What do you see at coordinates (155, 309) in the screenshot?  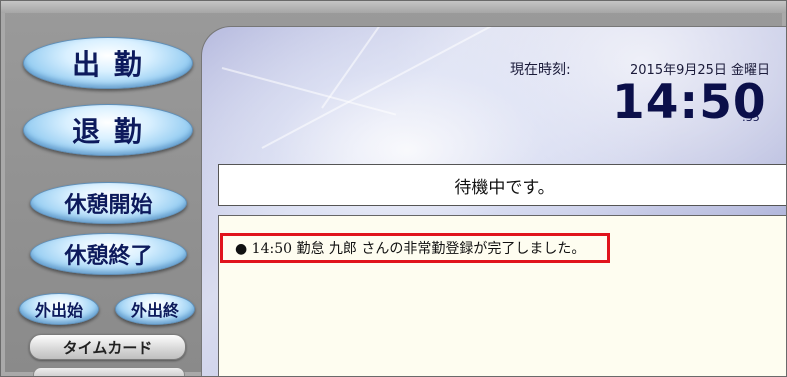 I see `go-out-end-button: 外出終` at bounding box center [155, 309].